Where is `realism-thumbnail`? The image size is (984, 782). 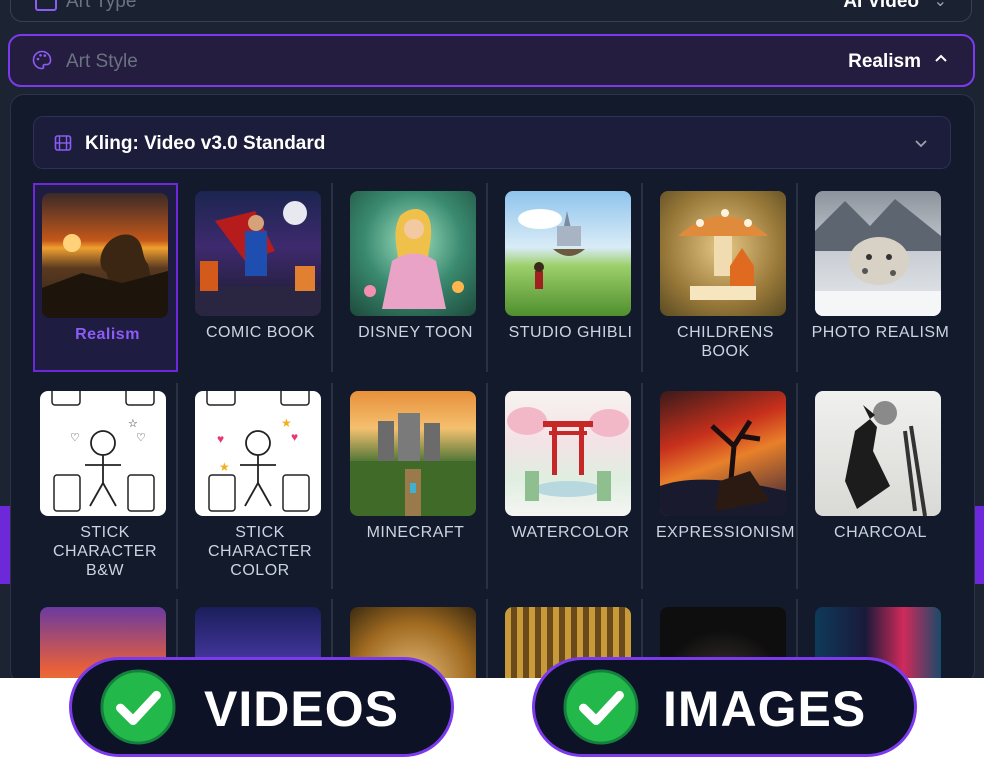 realism-thumbnail is located at coordinates (105, 255).